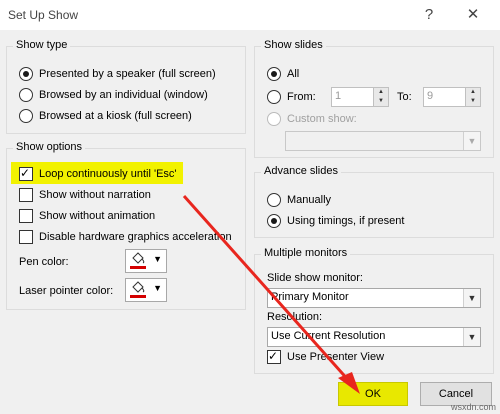 This screenshot has width=500, height=414. What do you see at coordinates (473, 407) in the screenshot?
I see `watermark: wsxdn.com` at bounding box center [473, 407].